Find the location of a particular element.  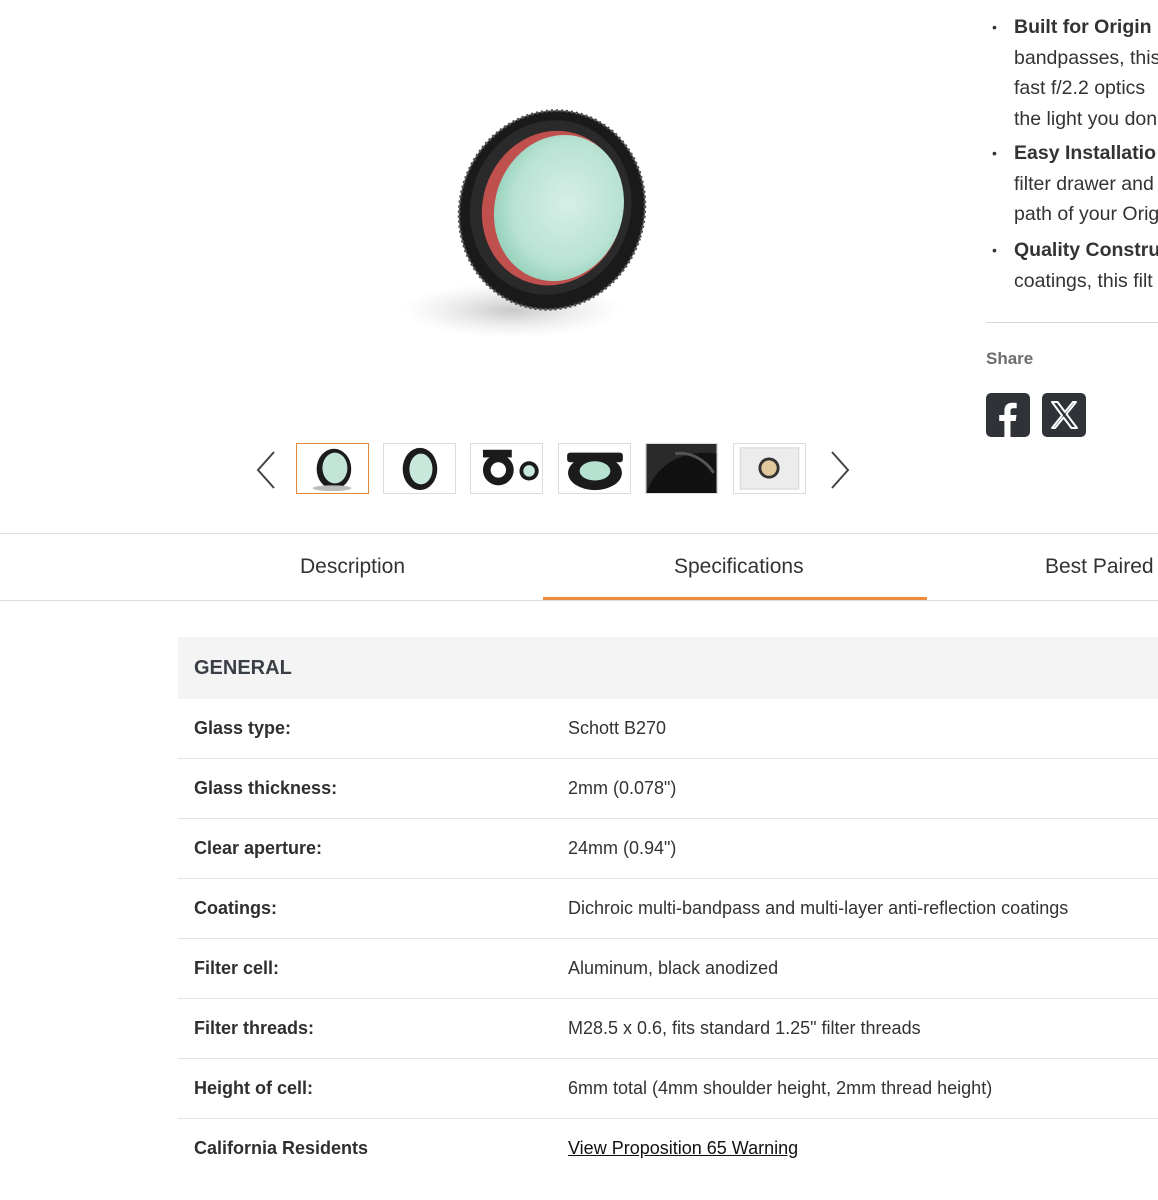

spec-label: Clear aperture: is located at coordinates (258, 848).